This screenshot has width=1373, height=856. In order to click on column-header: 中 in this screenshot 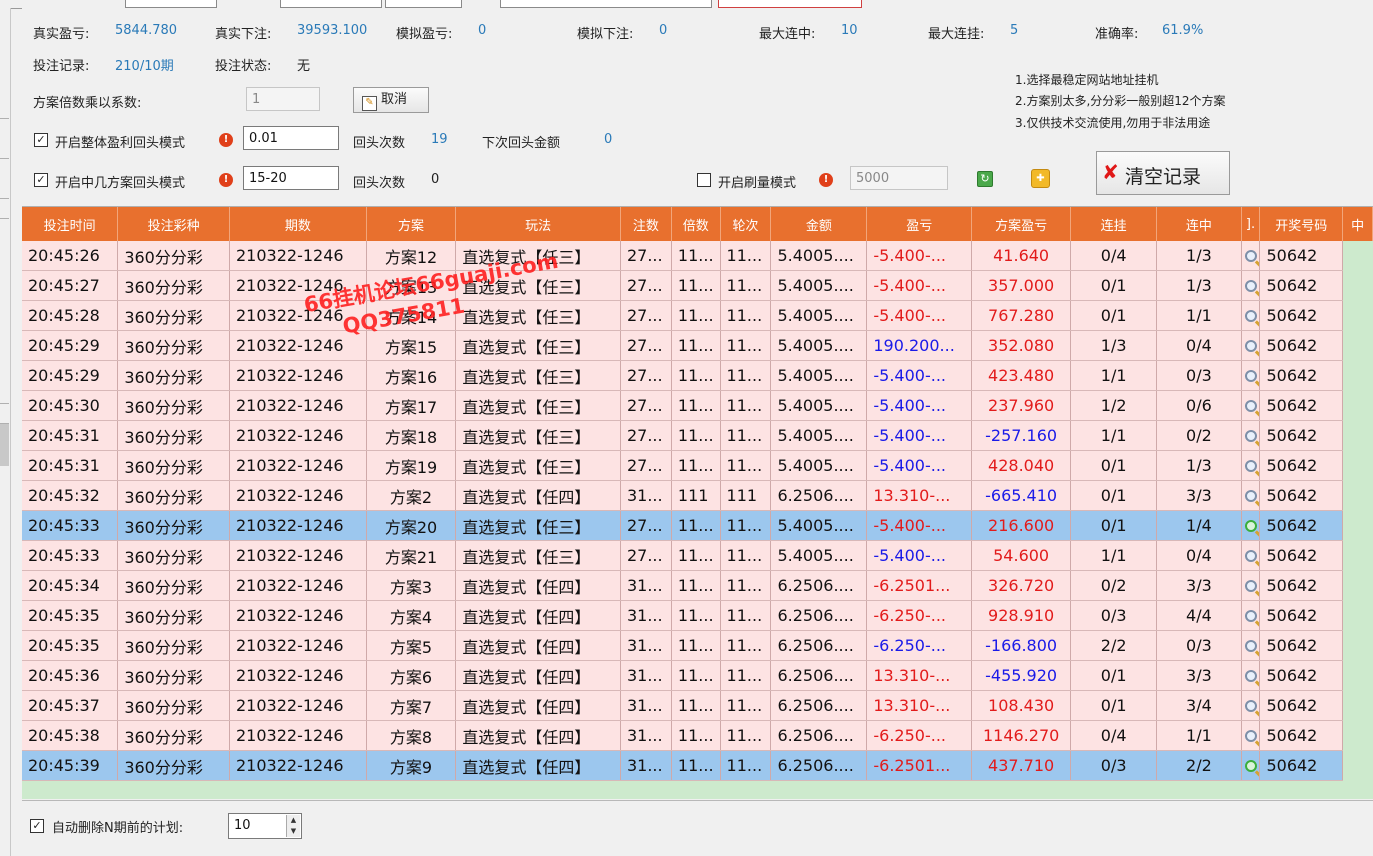, I will do `click(1357, 224)`.